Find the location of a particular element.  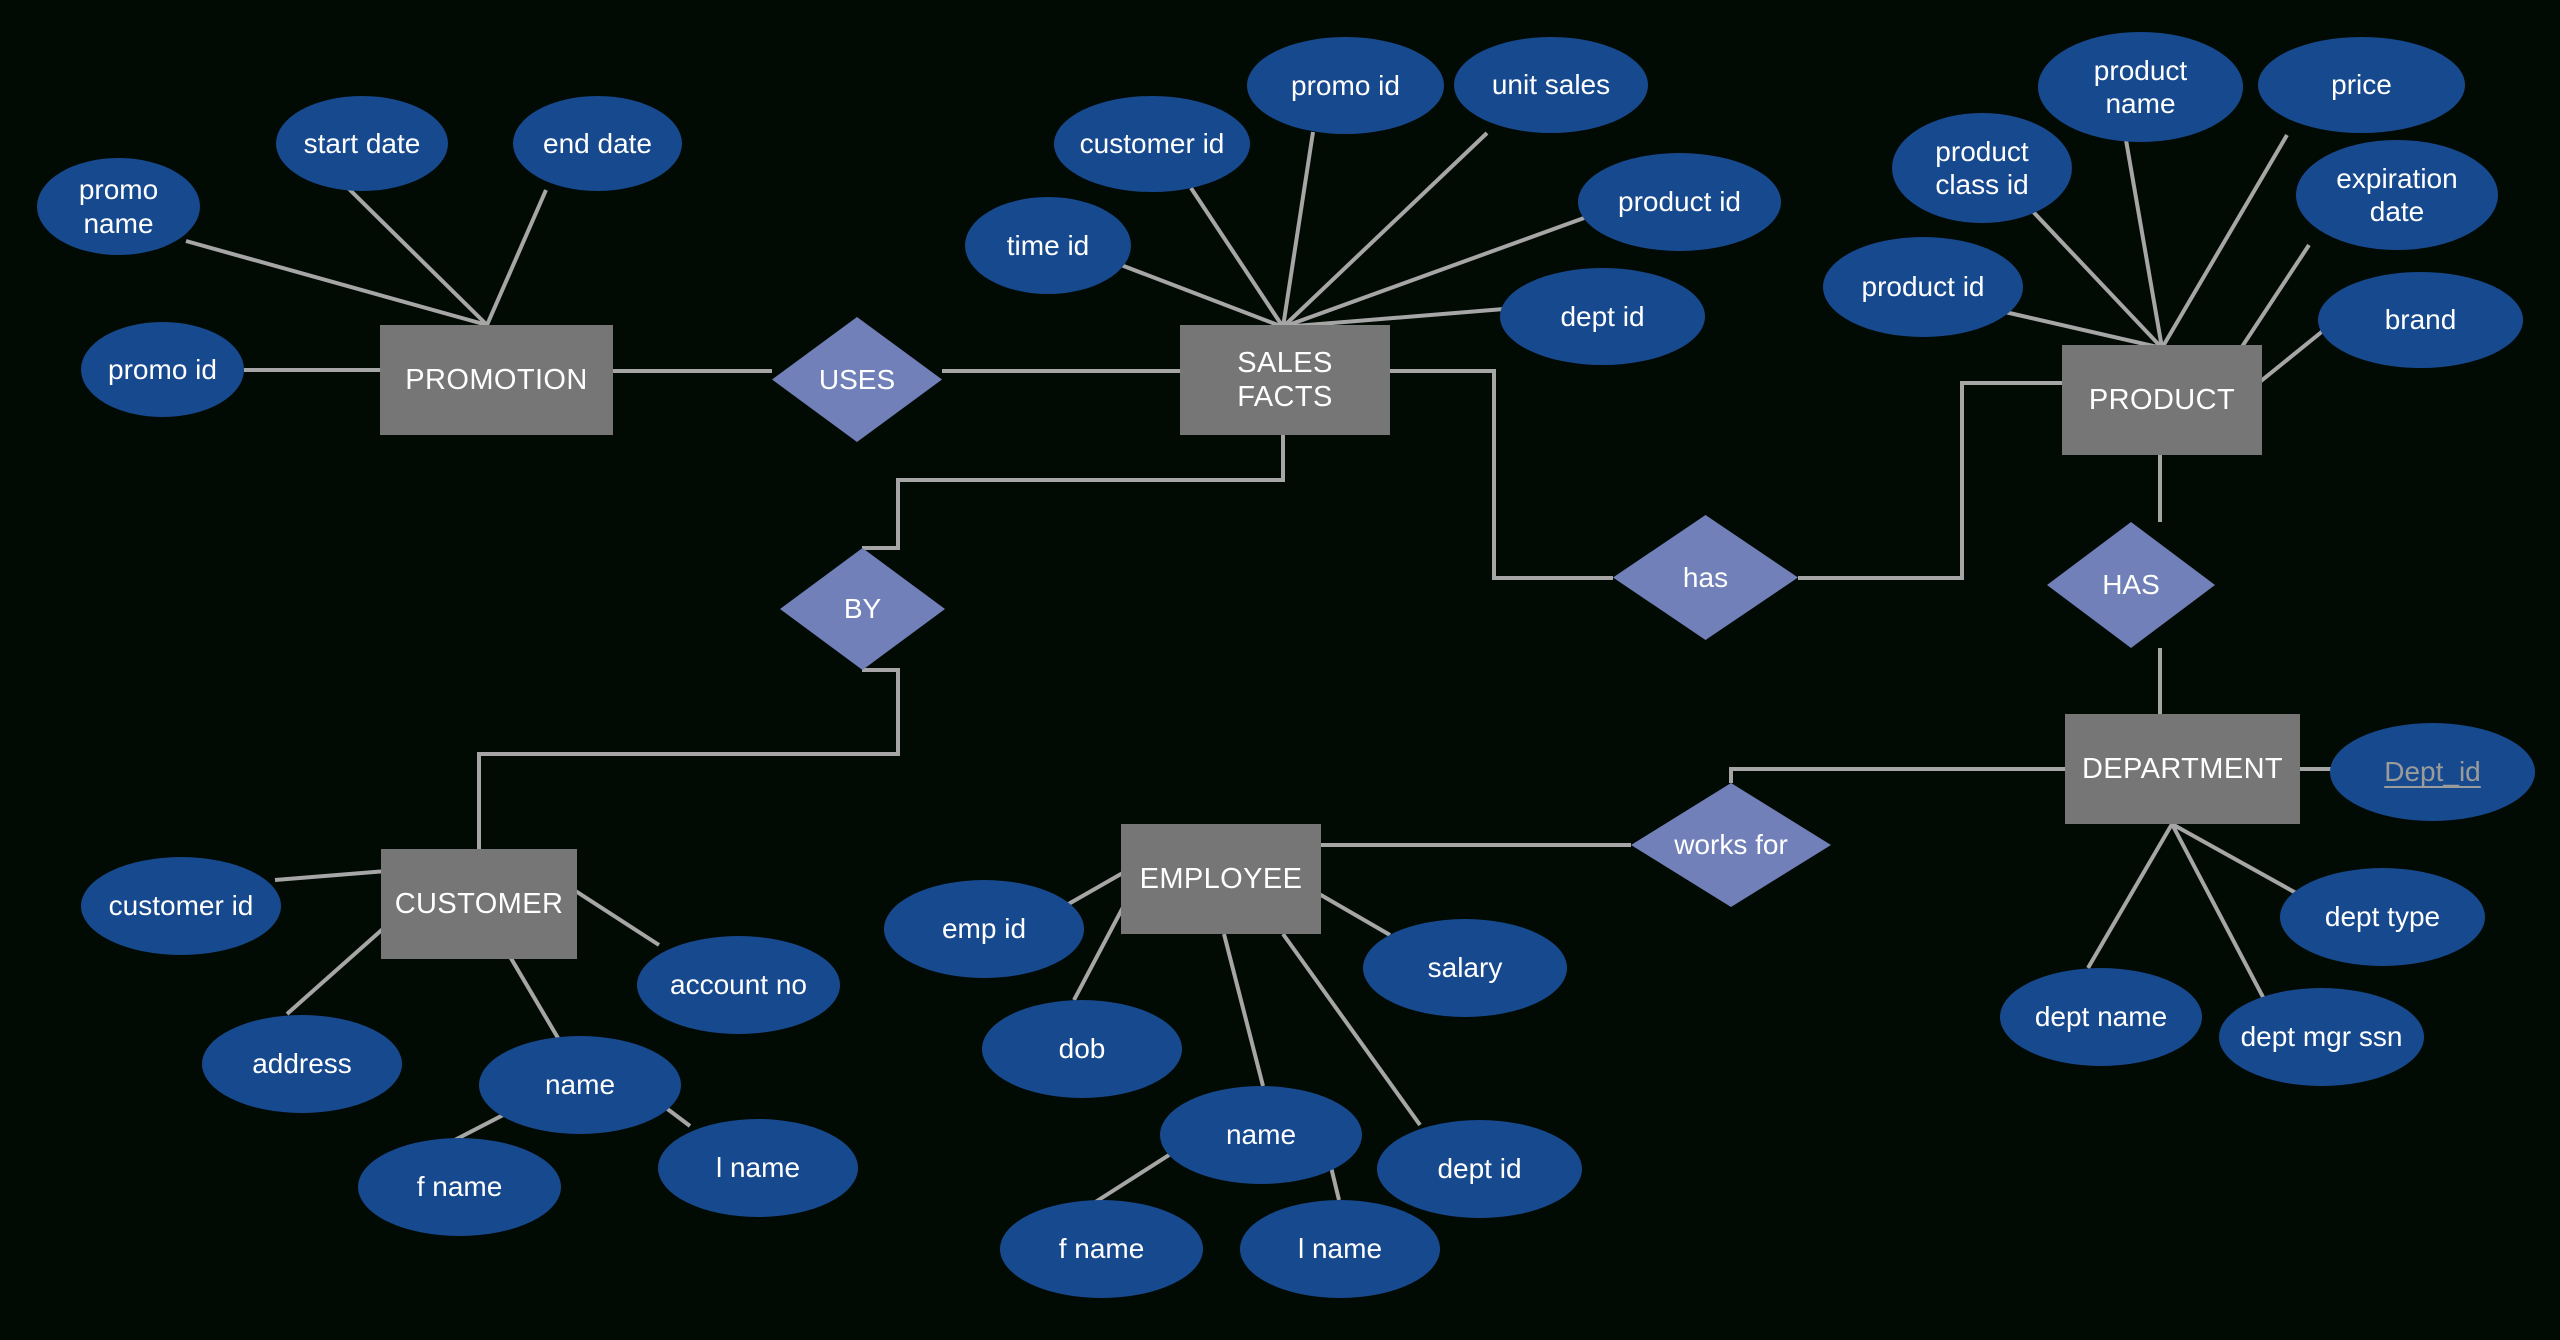

attribute-cu_account_no: account no is located at coordinates (738, 985).